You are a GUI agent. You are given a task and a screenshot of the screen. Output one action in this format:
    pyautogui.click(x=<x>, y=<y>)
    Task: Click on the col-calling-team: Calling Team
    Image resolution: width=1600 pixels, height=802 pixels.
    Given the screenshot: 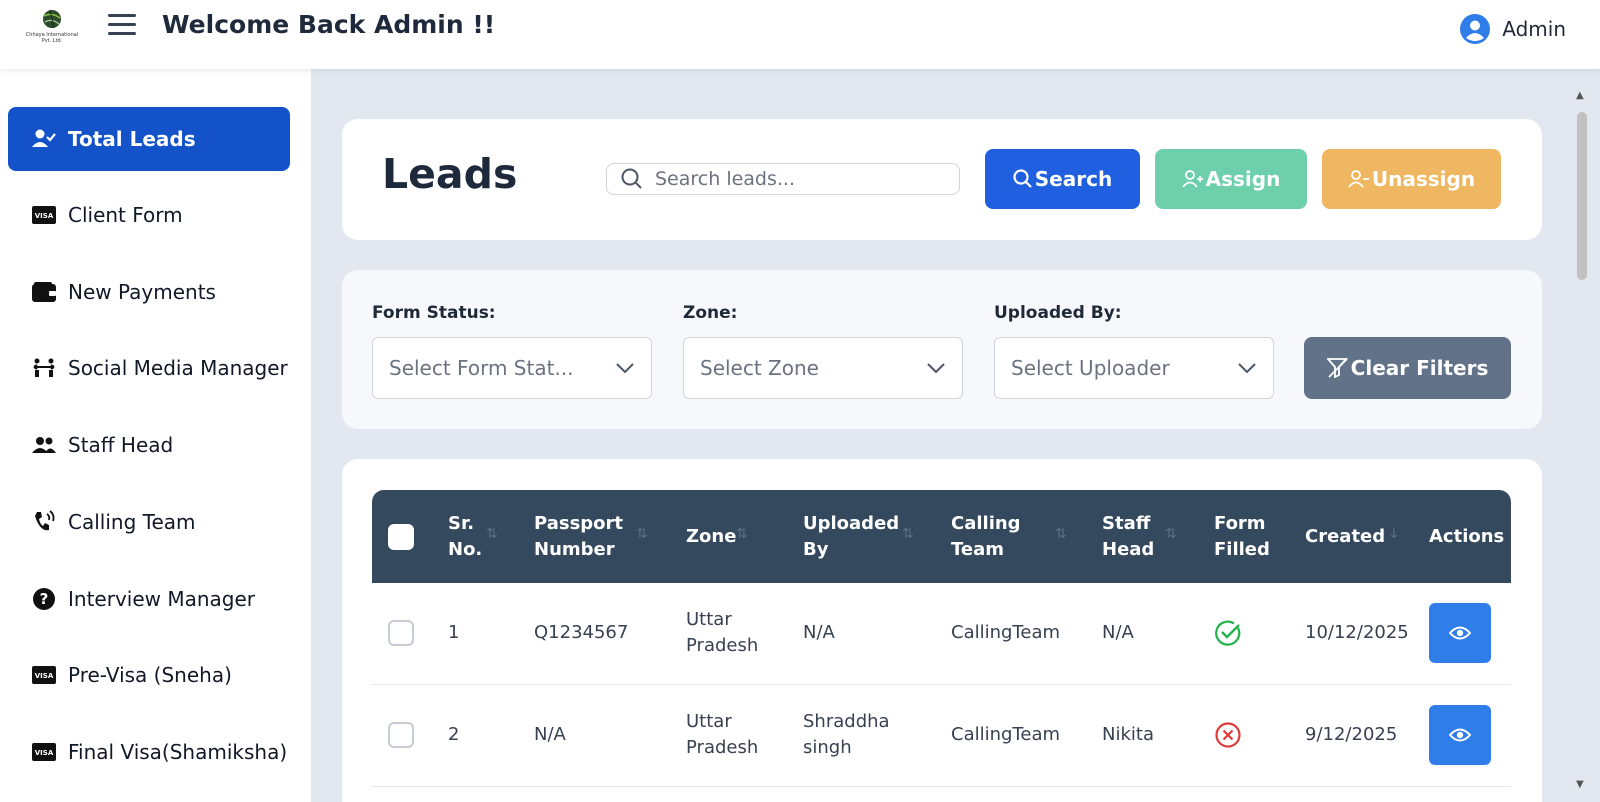 What is the action you would take?
    pyautogui.click(x=986, y=536)
    